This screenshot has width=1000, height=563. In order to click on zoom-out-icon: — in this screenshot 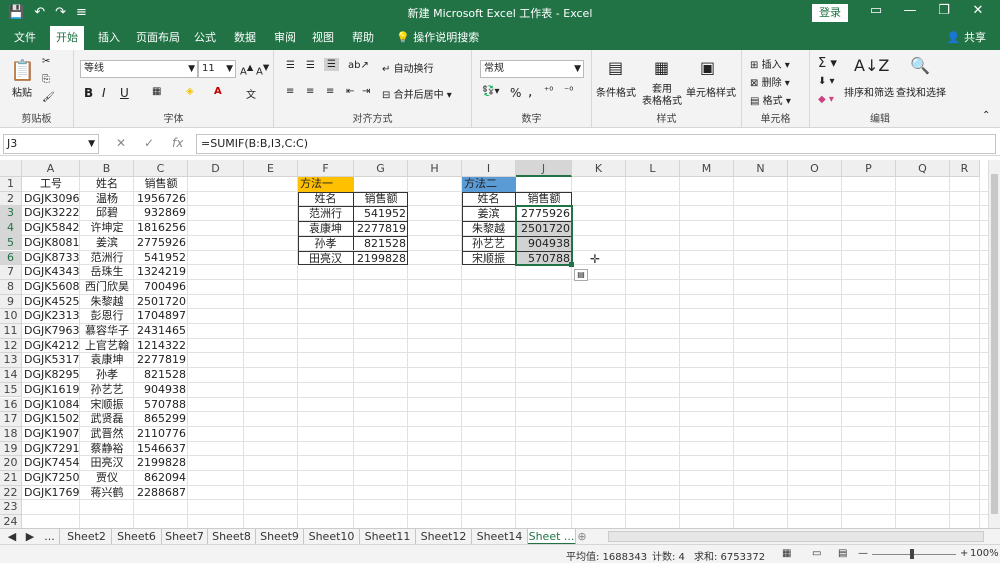, I will do `click(863, 553)`.